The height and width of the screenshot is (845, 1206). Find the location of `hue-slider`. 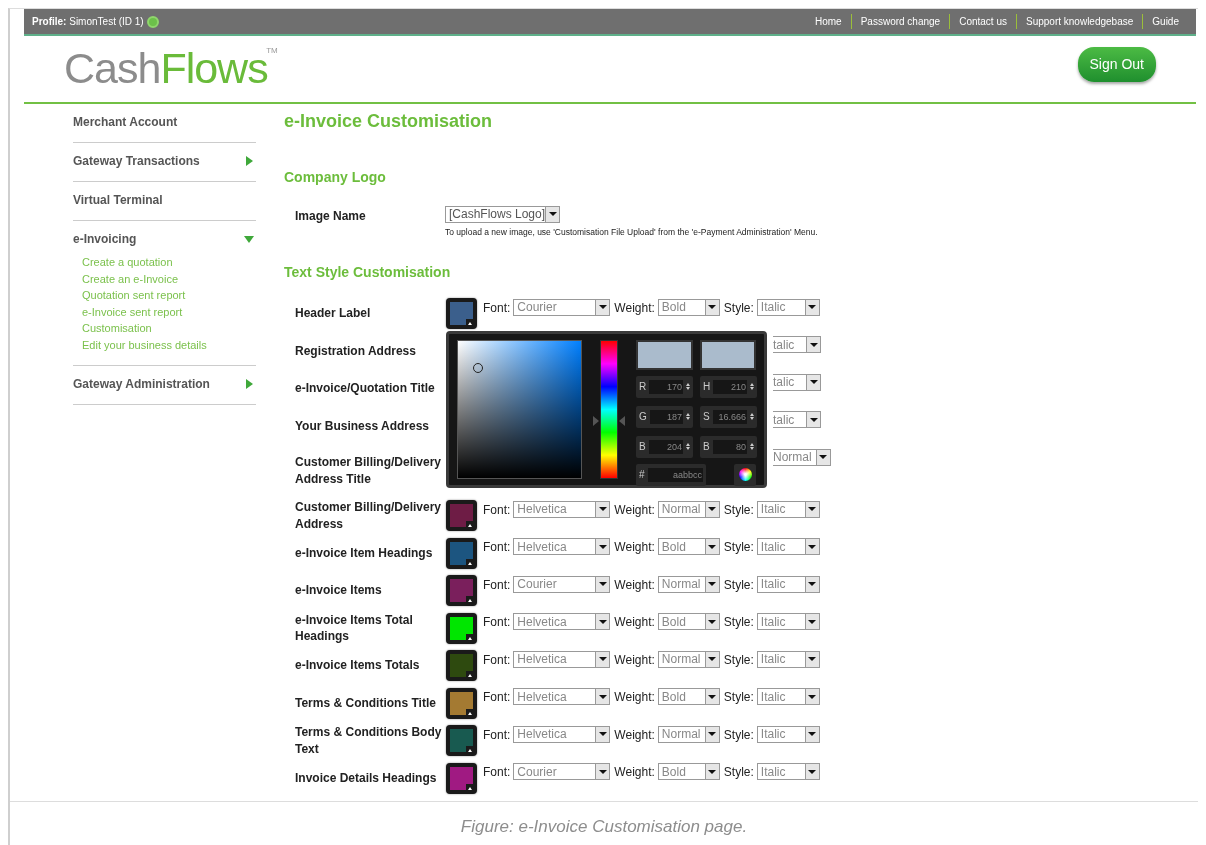

hue-slider is located at coordinates (609, 409).